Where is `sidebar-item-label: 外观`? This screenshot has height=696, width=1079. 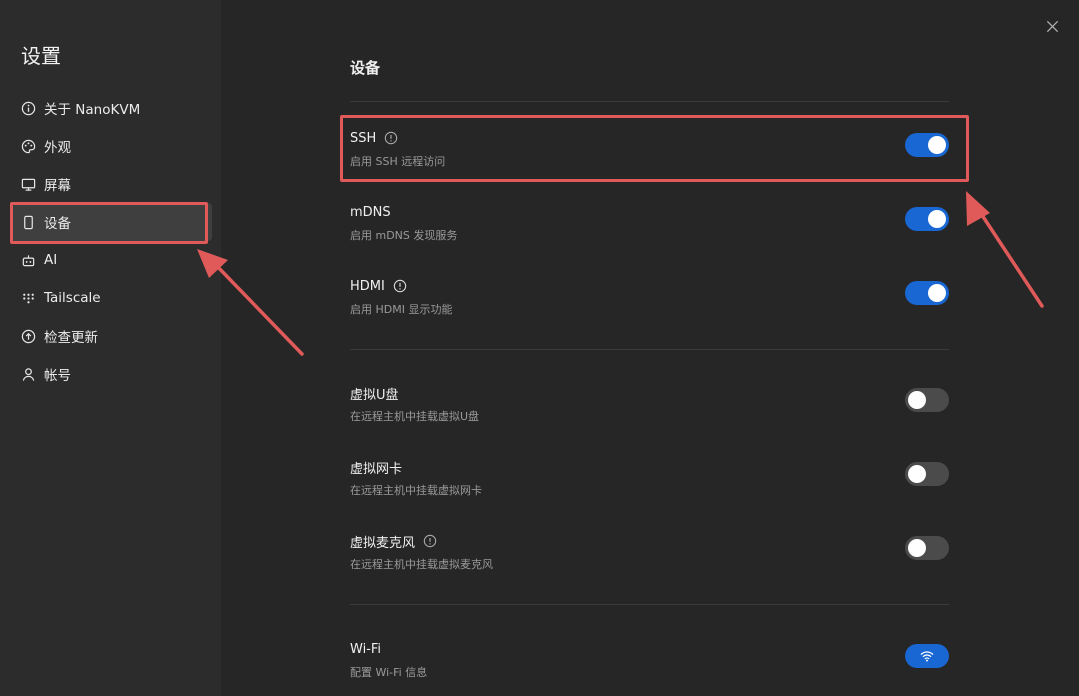 sidebar-item-label: 外观 is located at coordinates (57, 148).